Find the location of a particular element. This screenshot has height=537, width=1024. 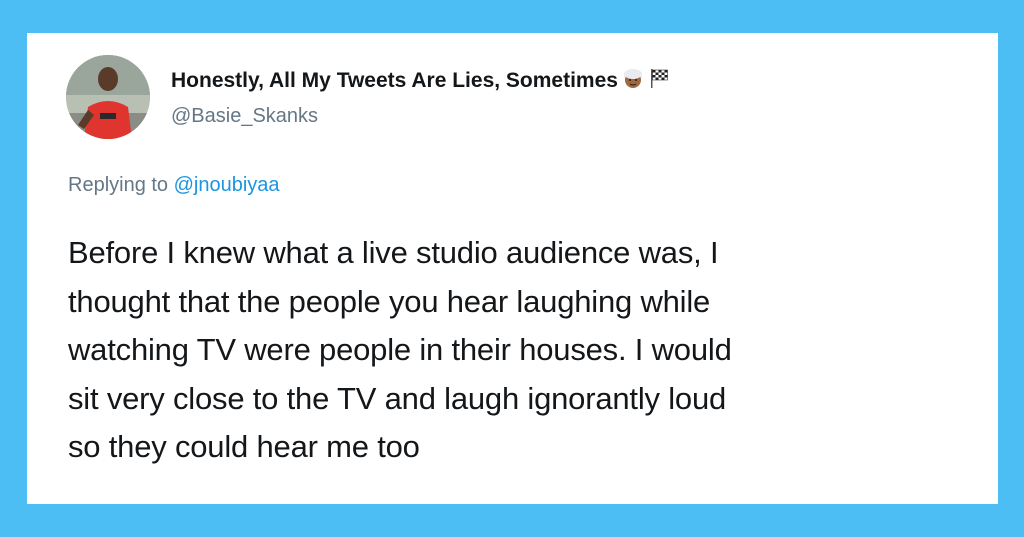

replying-to-mention-link: @jnoubiyaa is located at coordinates (227, 185).